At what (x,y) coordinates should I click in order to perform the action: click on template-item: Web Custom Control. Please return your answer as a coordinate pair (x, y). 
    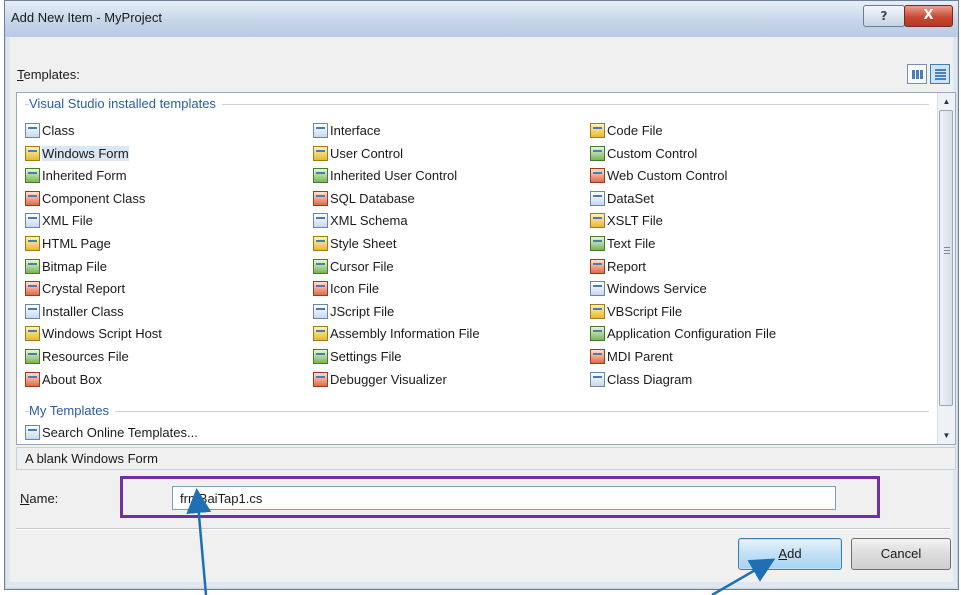
    Looking at the image, I should click on (658, 175).